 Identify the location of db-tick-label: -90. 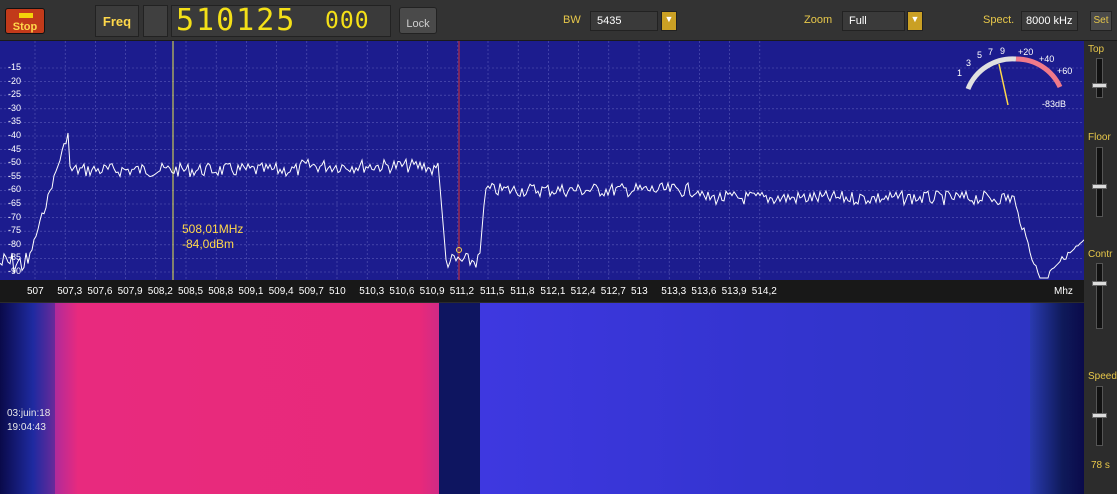
(15, 271).